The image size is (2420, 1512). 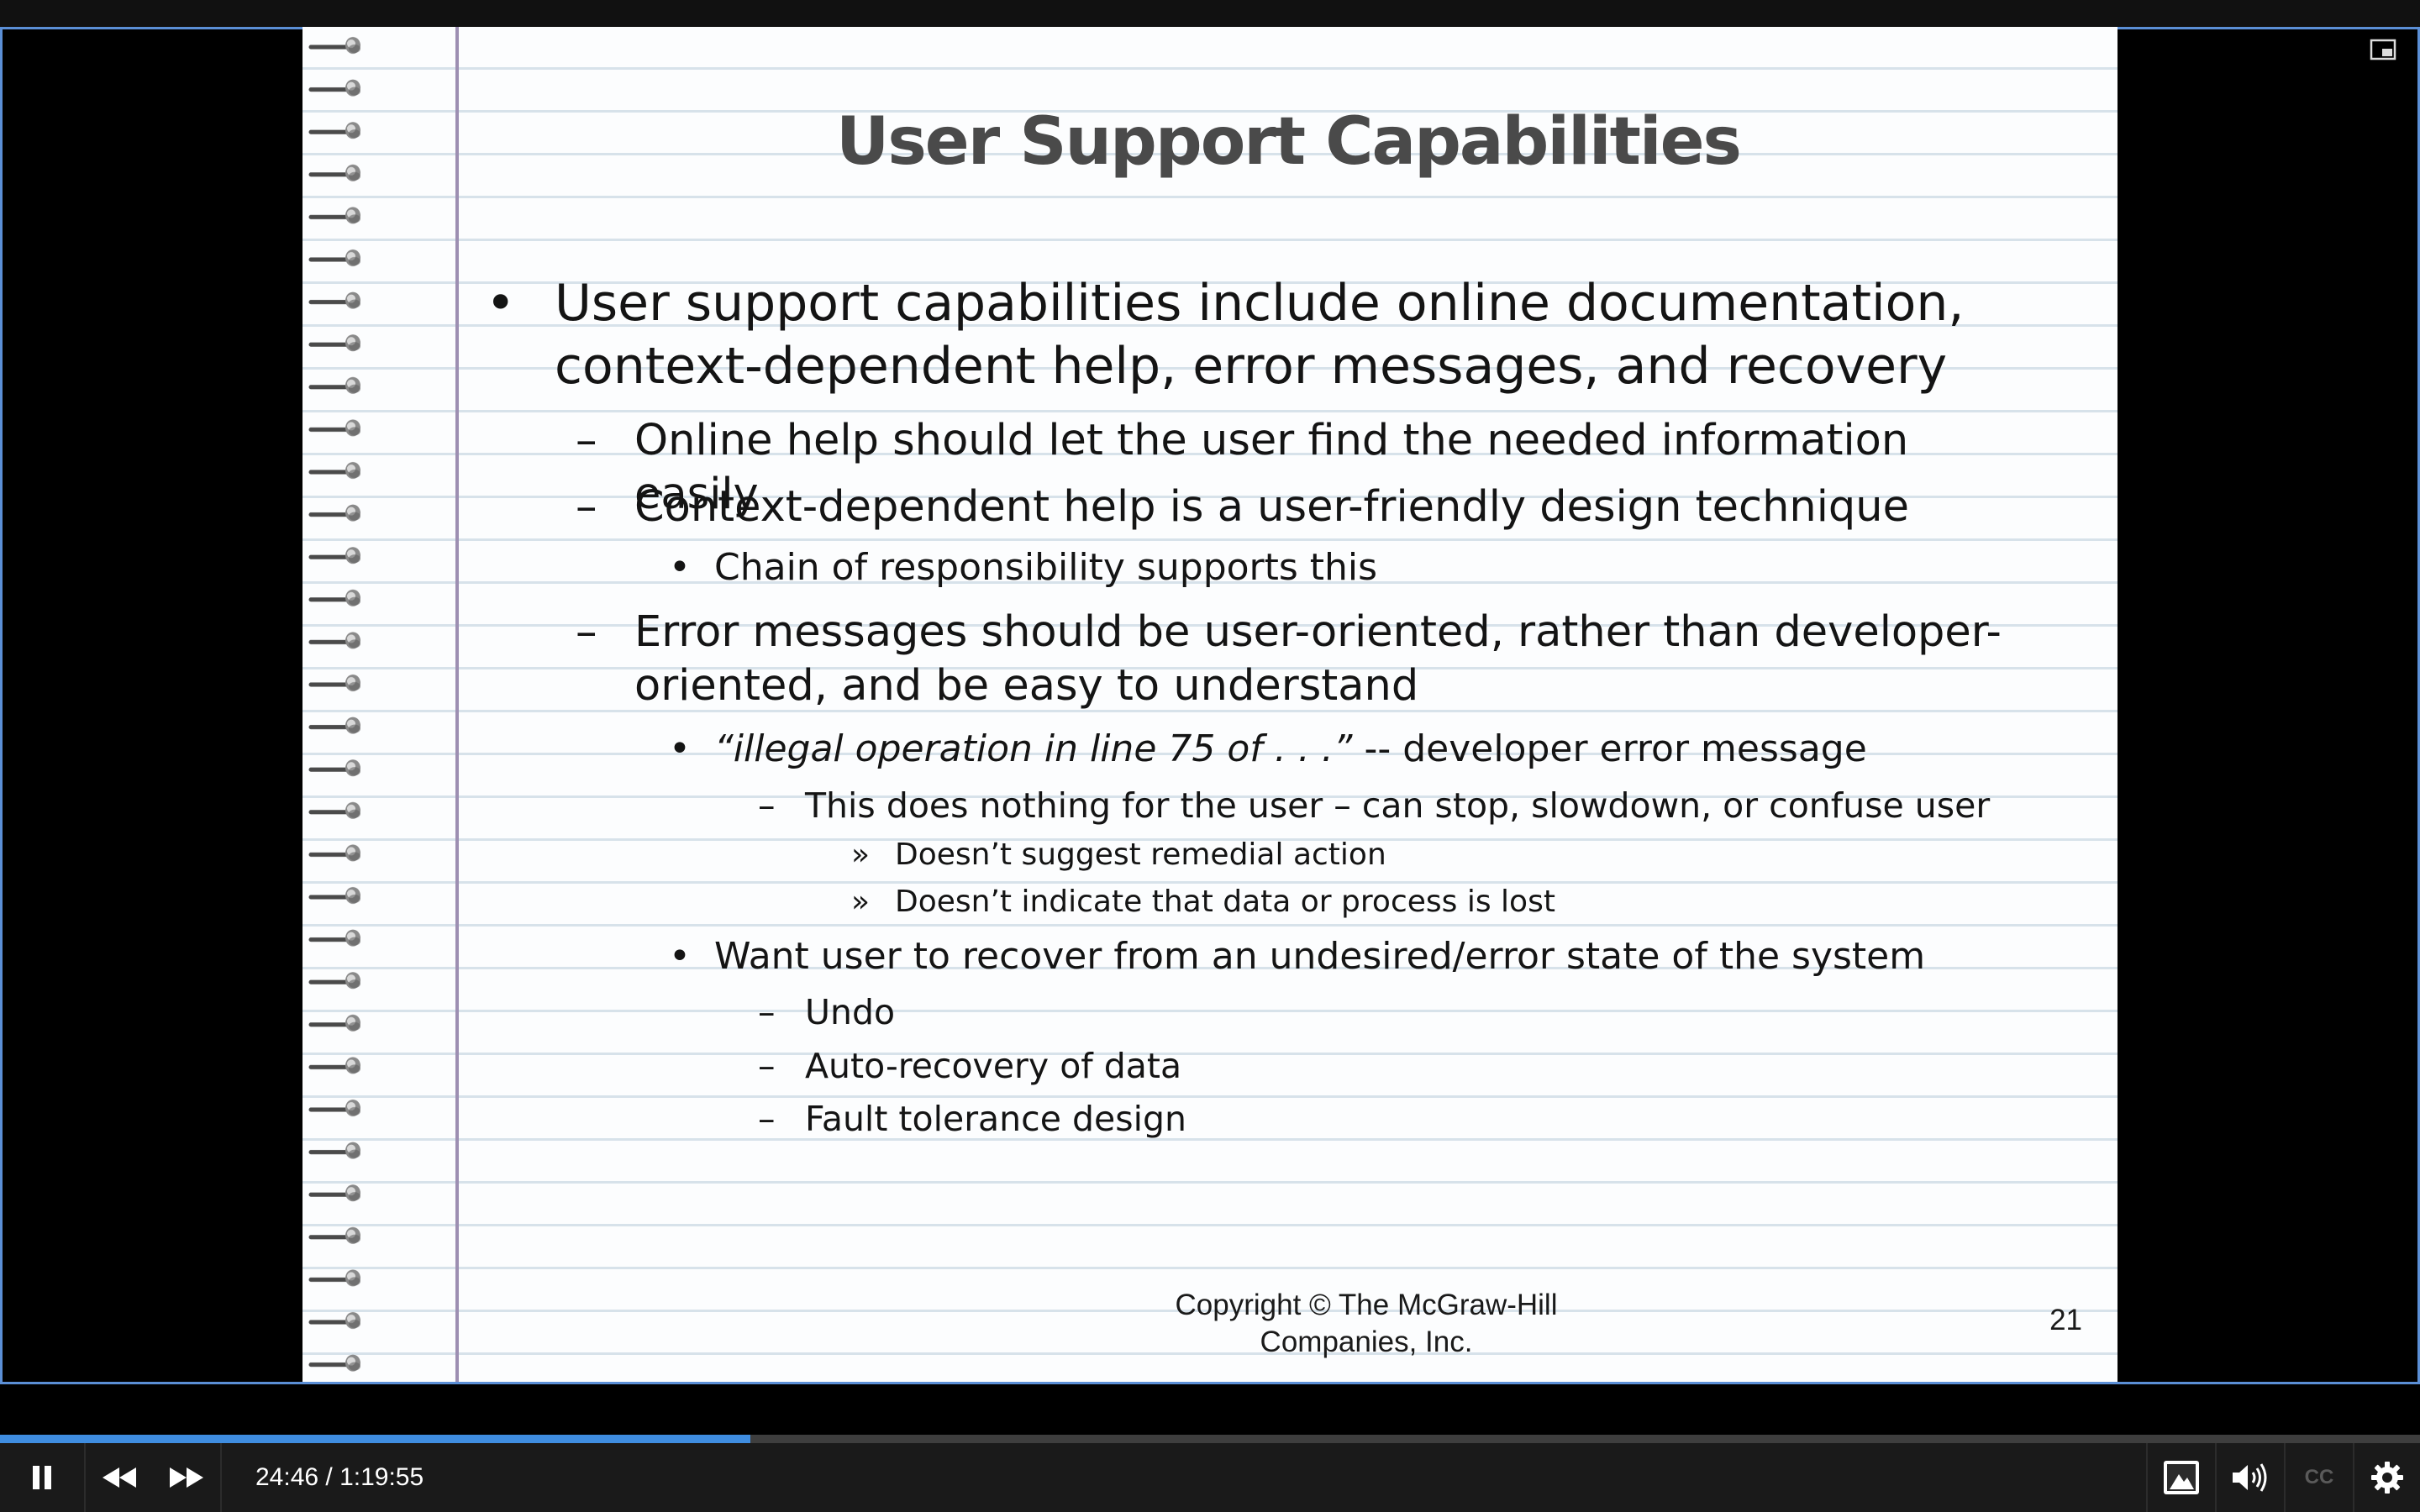 What do you see at coordinates (1210, 1439) in the screenshot?
I see `seek-bar` at bounding box center [1210, 1439].